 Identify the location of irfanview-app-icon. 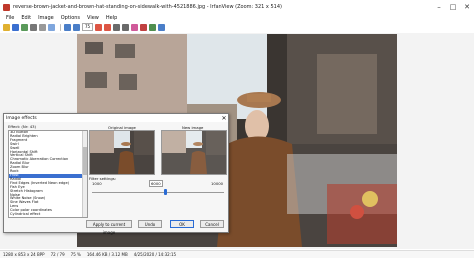
(6, 7).